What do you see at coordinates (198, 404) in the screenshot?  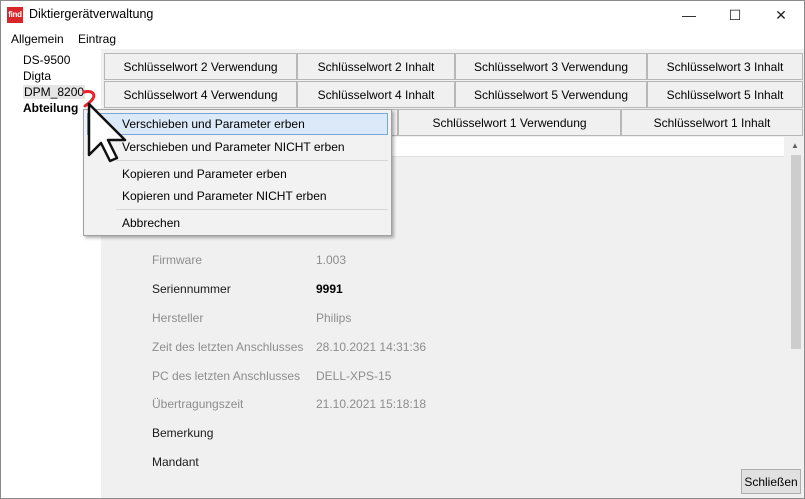 I see `label-transfer-time: Übertragungszeit` at bounding box center [198, 404].